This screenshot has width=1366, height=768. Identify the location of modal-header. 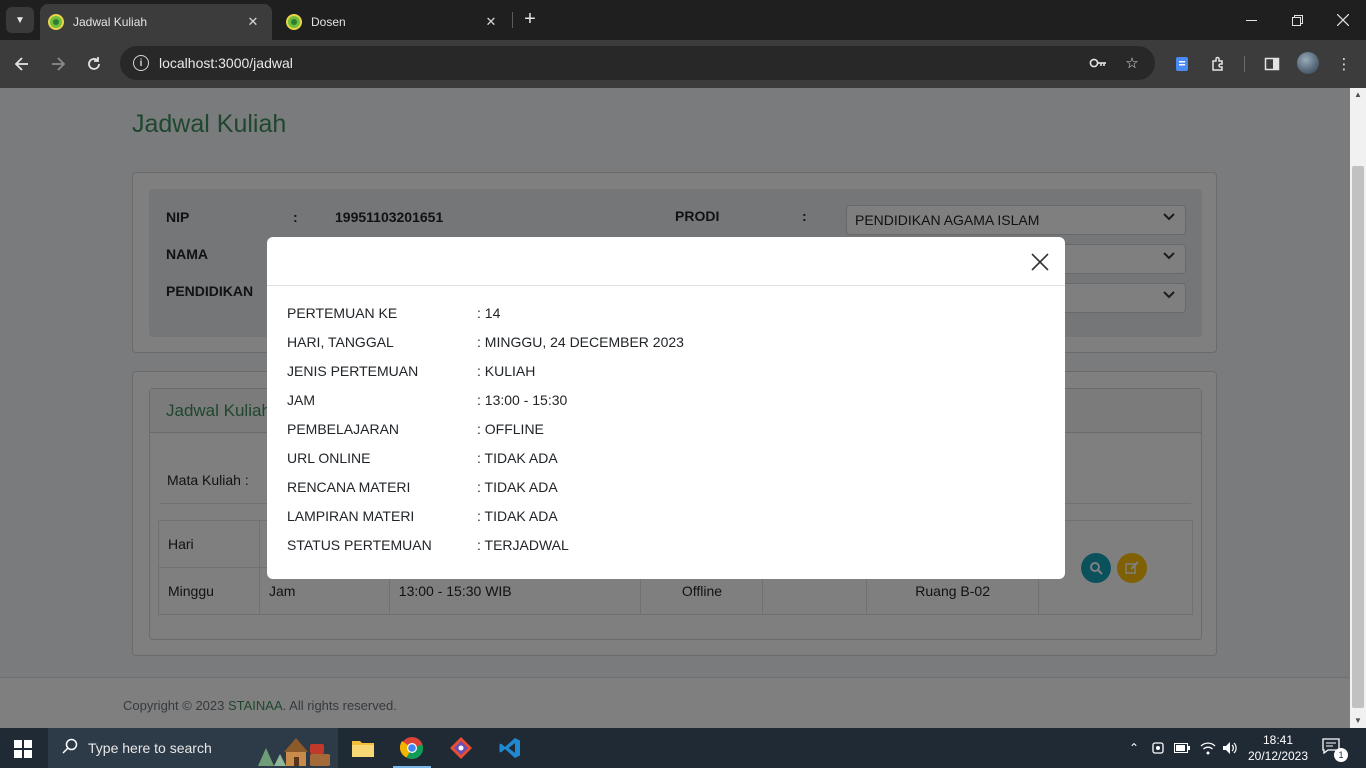
(666, 261).